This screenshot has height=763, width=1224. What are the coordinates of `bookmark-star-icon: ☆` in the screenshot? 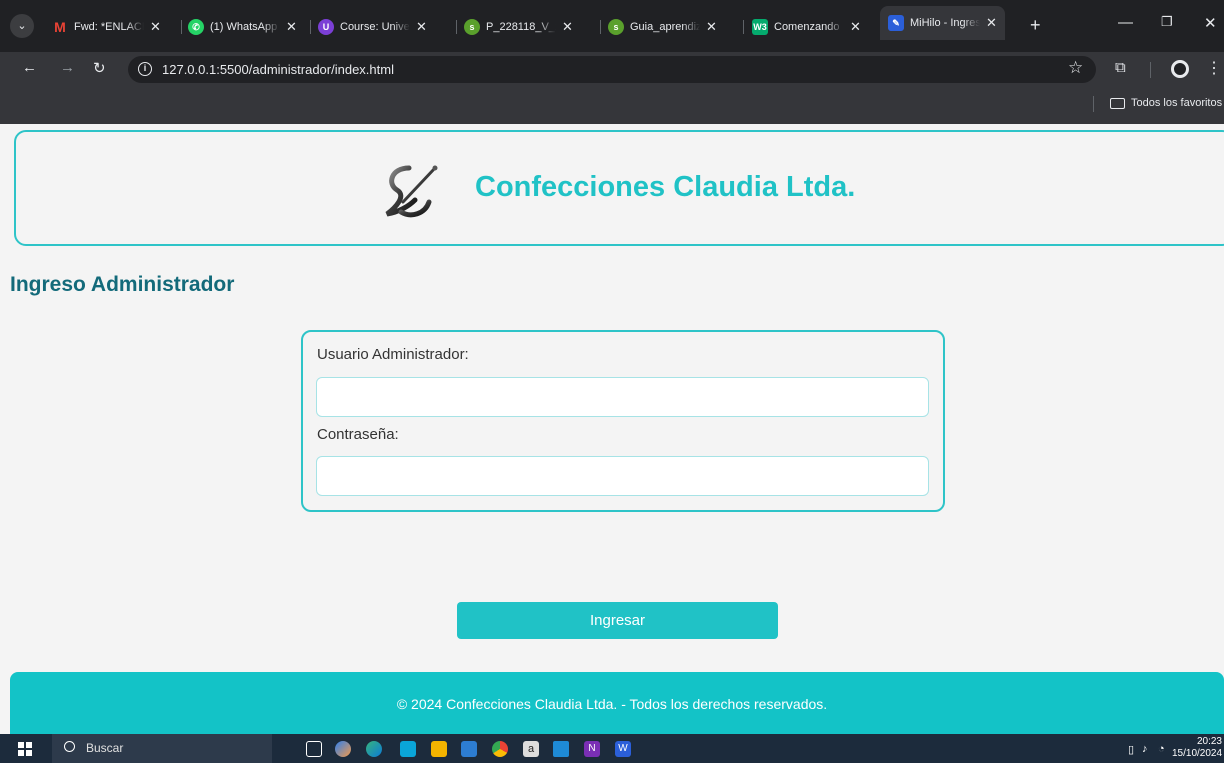 It's located at (1075, 68).